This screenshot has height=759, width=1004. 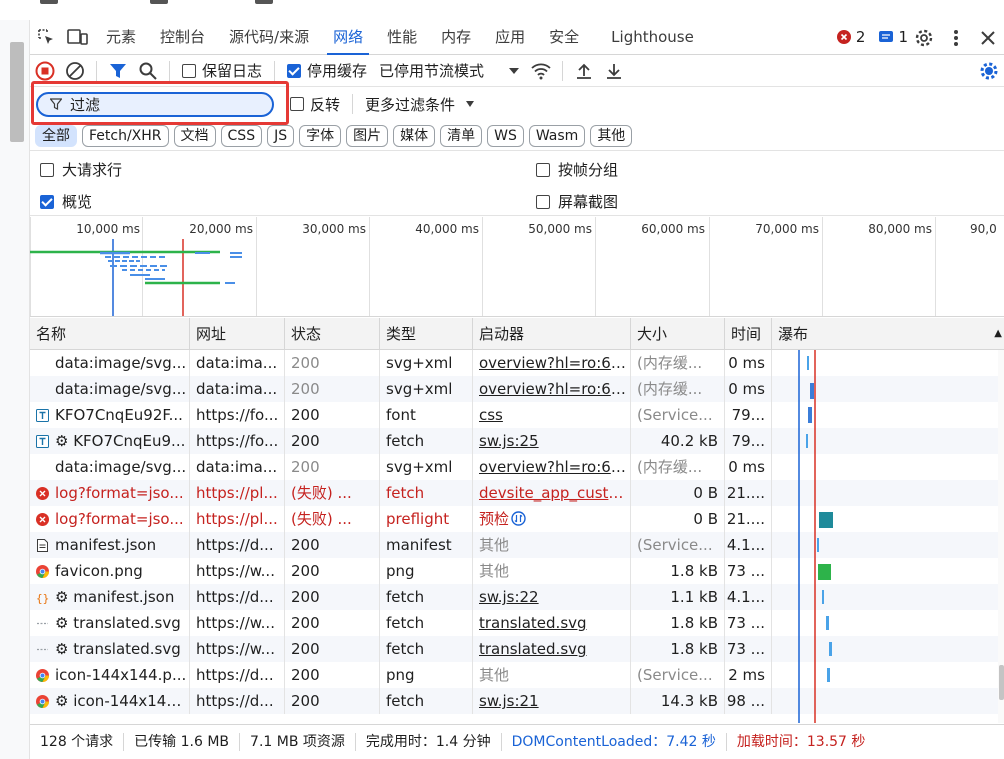 I want to click on type-chip-media: 媒体, so click(x=414, y=135).